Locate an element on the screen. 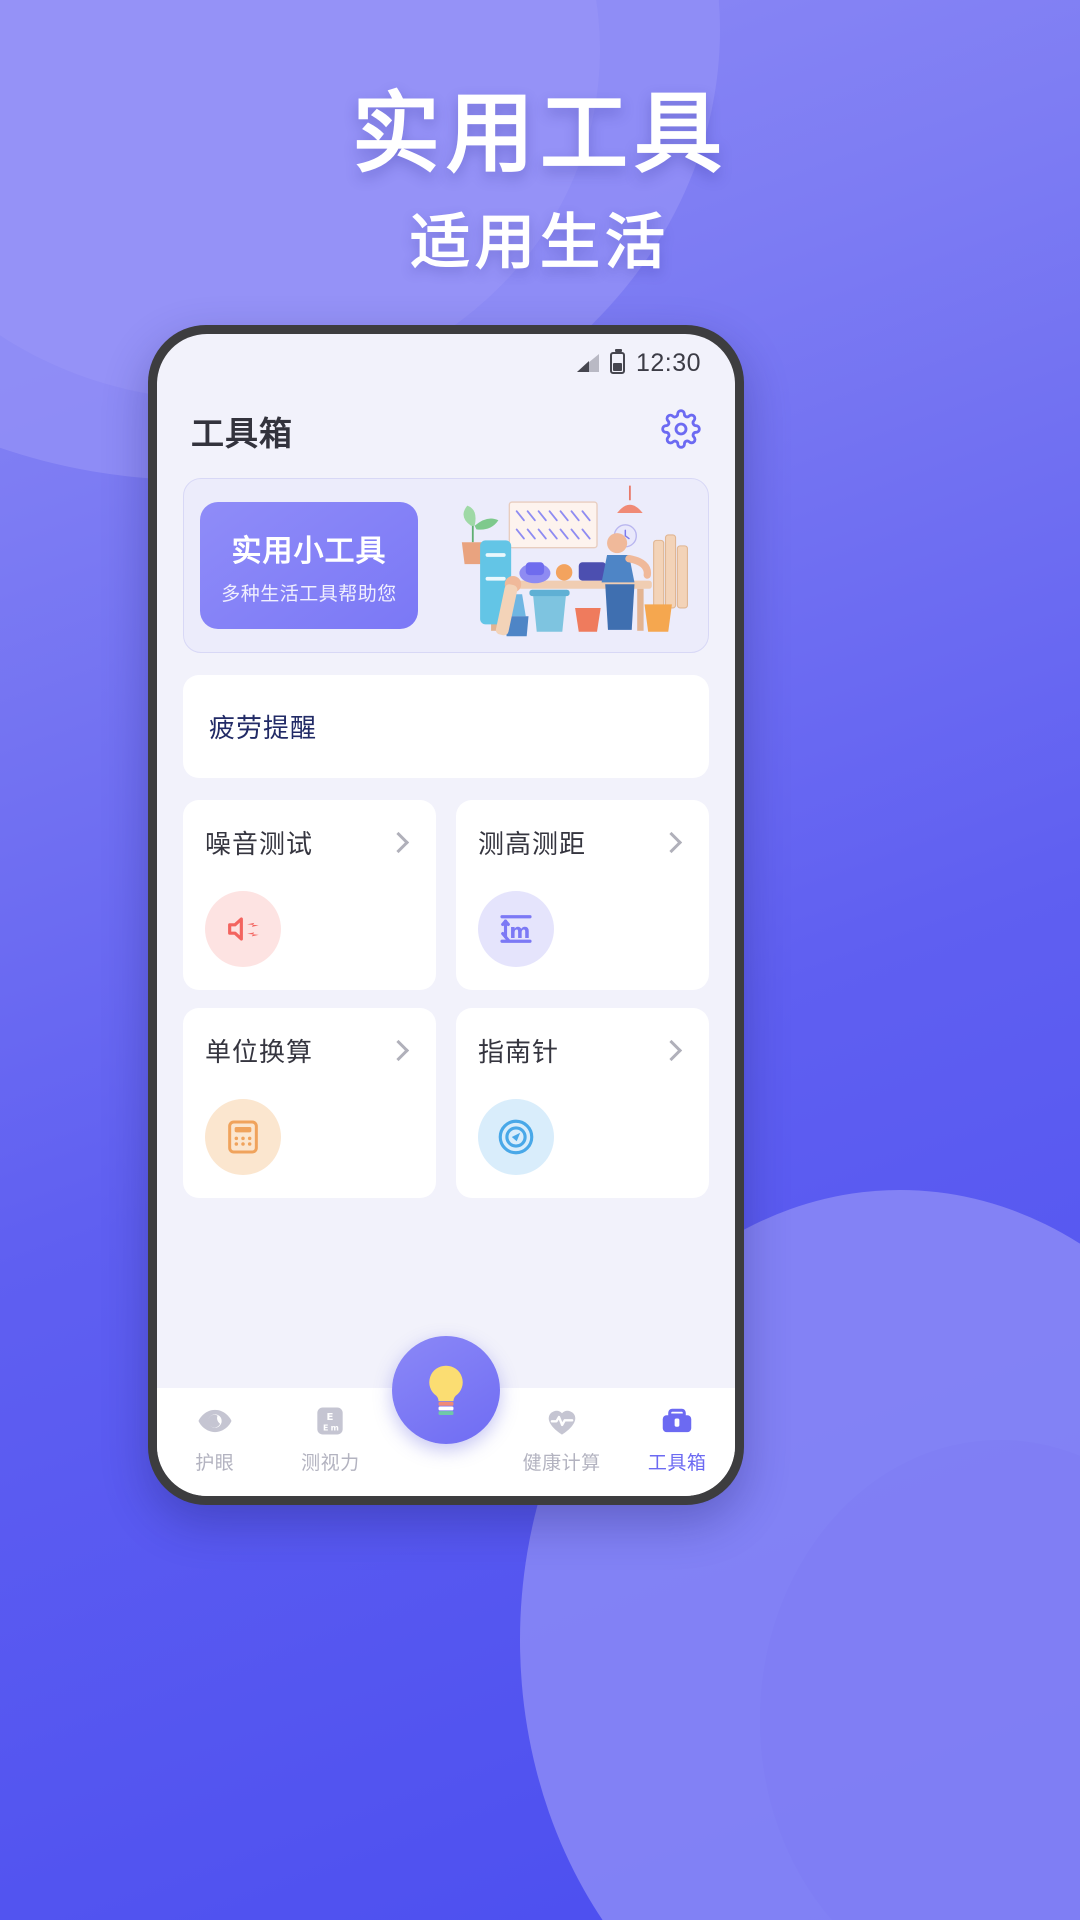 The width and height of the screenshot is (1080, 1920). battery-icon is located at coordinates (617, 361).